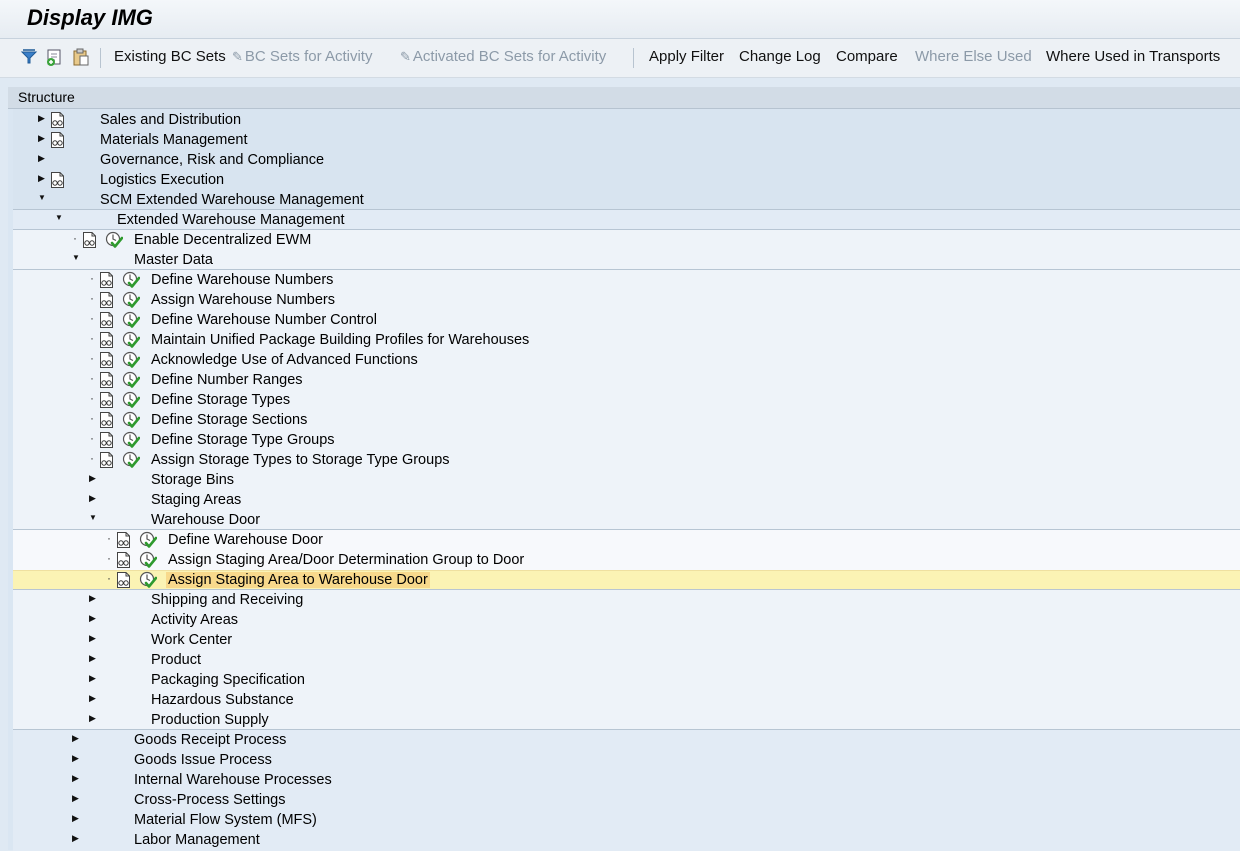 This screenshot has height=851, width=1240. Describe the element at coordinates (624, 840) in the screenshot. I see `tree-node-row: ▶ Labor Management` at that location.